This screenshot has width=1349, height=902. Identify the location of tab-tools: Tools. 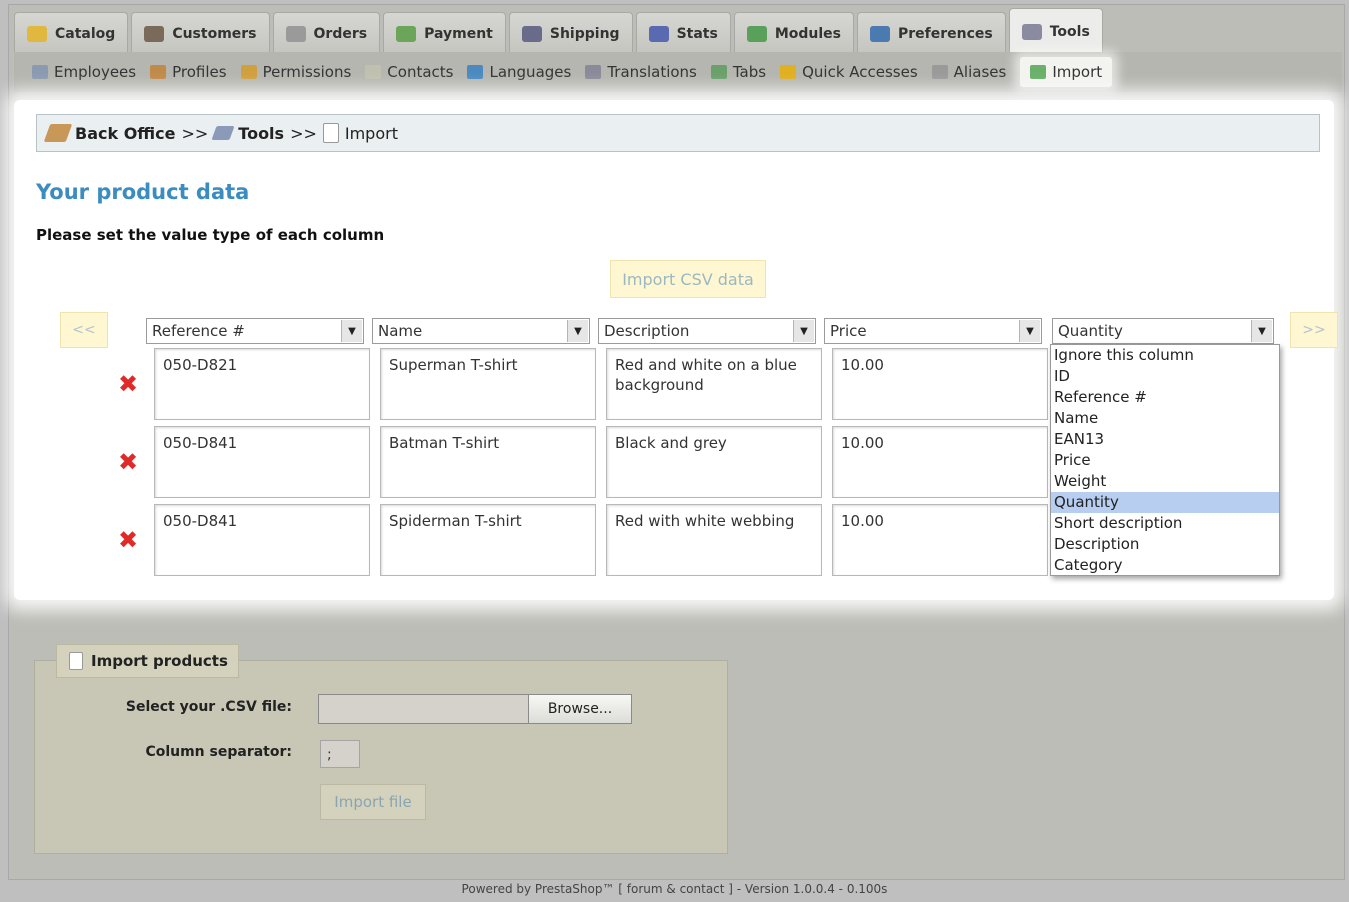
(1055, 31).